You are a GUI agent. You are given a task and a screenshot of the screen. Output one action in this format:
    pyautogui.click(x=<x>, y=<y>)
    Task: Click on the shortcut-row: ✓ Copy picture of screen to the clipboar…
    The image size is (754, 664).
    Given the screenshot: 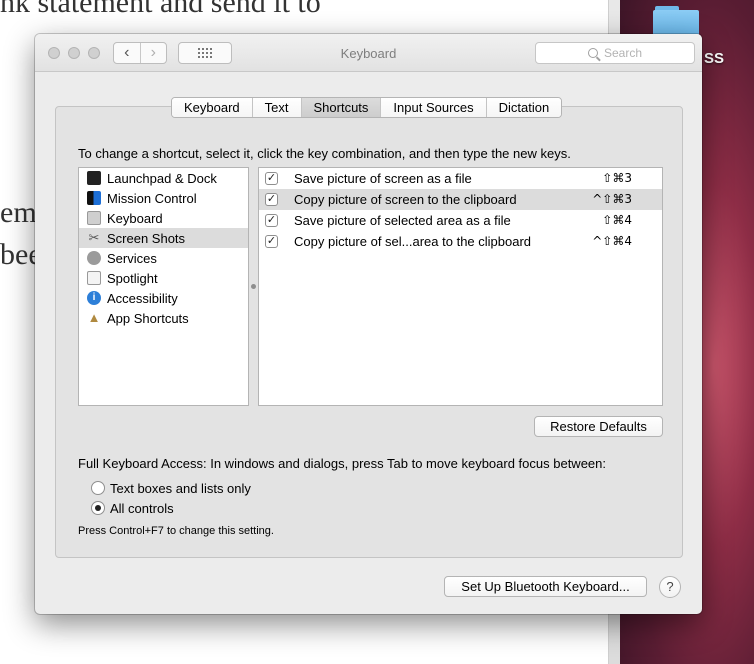 What is the action you would take?
    pyautogui.click(x=460, y=199)
    